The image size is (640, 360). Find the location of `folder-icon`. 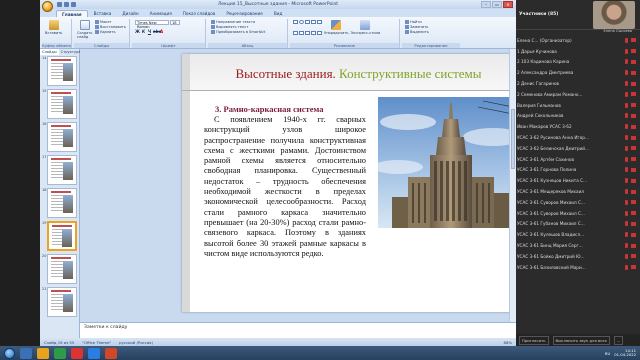

folder-icon is located at coordinates (43, 353).